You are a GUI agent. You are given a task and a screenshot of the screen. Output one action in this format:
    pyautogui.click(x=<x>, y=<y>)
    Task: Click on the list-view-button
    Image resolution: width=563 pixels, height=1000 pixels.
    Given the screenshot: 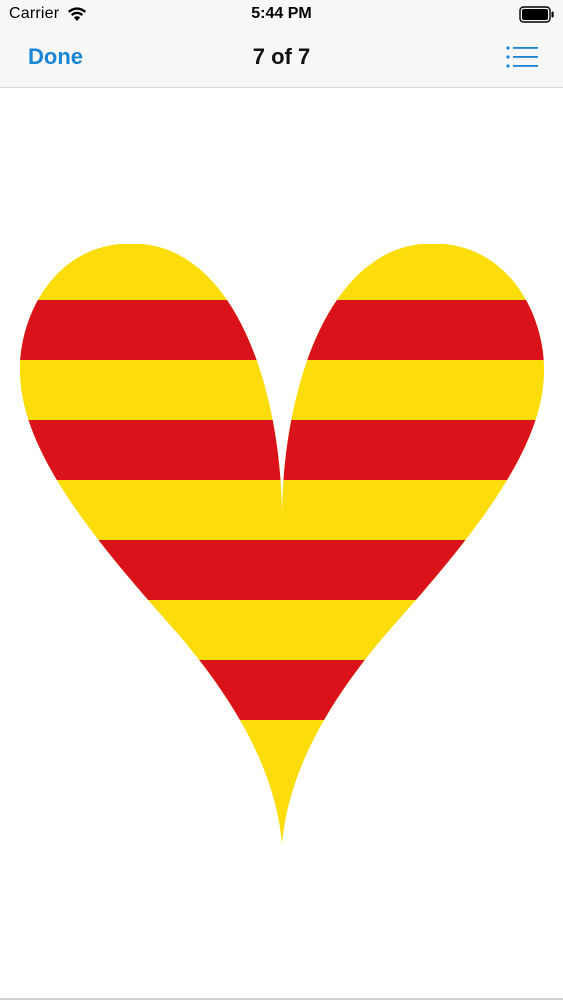 What is the action you would take?
    pyautogui.click(x=522, y=57)
    